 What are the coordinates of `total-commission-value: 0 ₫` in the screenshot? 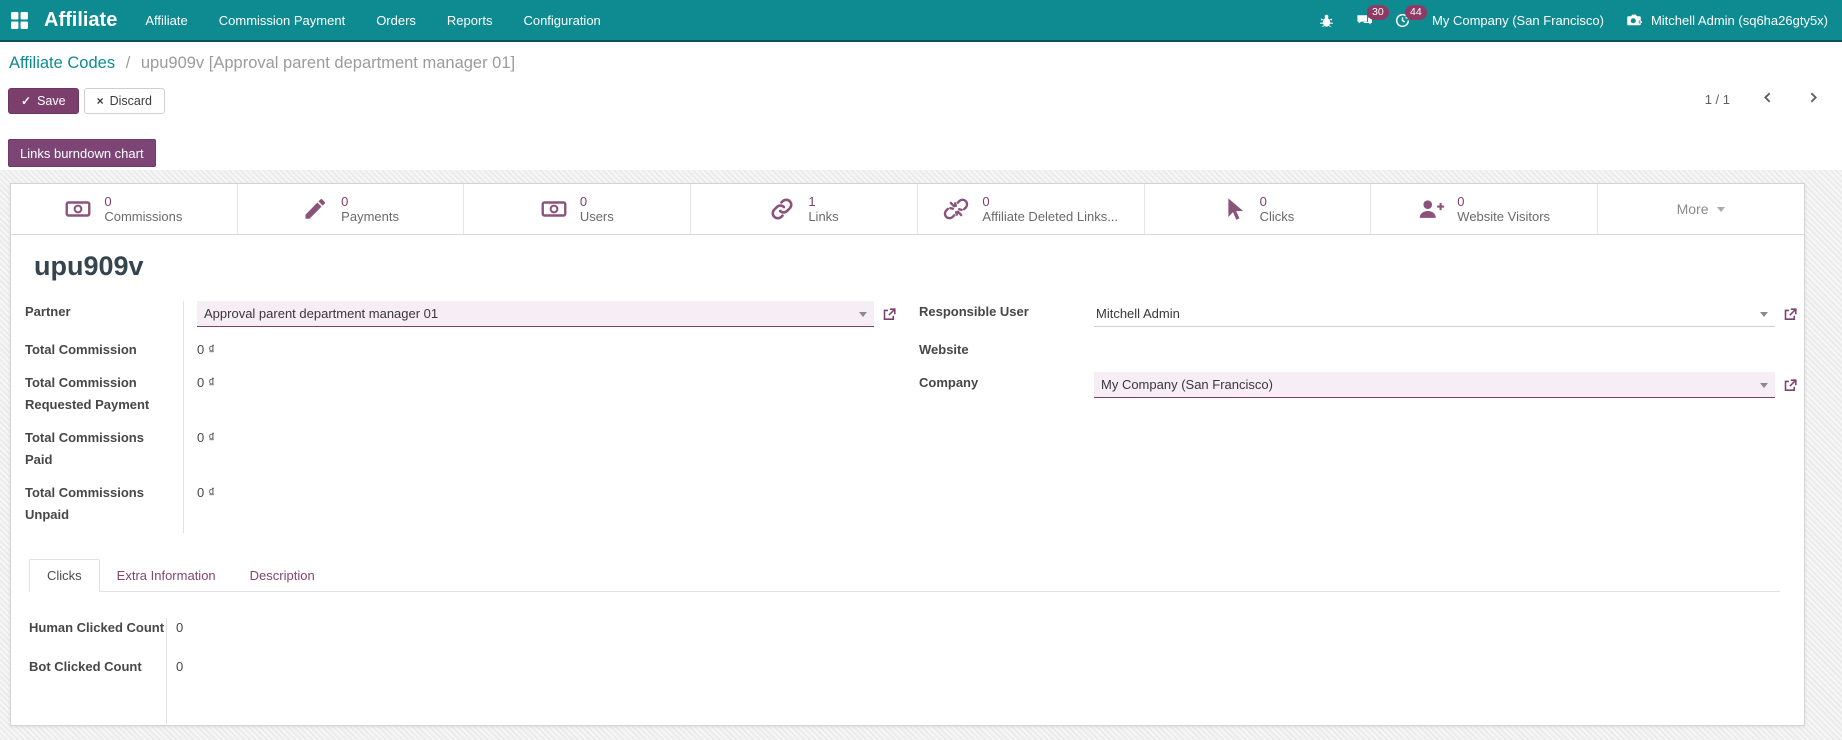 It's located at (206, 349).